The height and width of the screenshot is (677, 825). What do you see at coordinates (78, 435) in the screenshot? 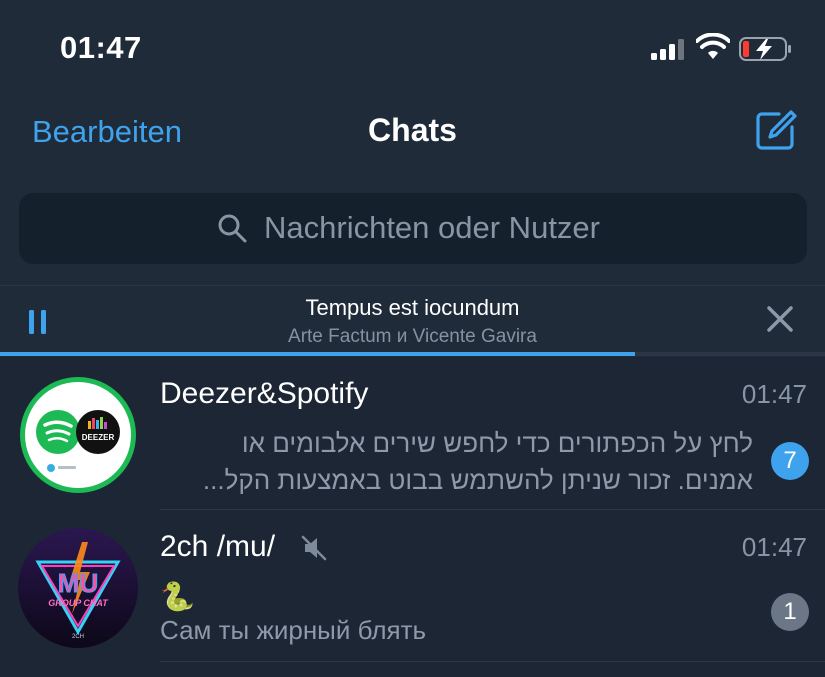
I see `avatar: DEEZER` at bounding box center [78, 435].